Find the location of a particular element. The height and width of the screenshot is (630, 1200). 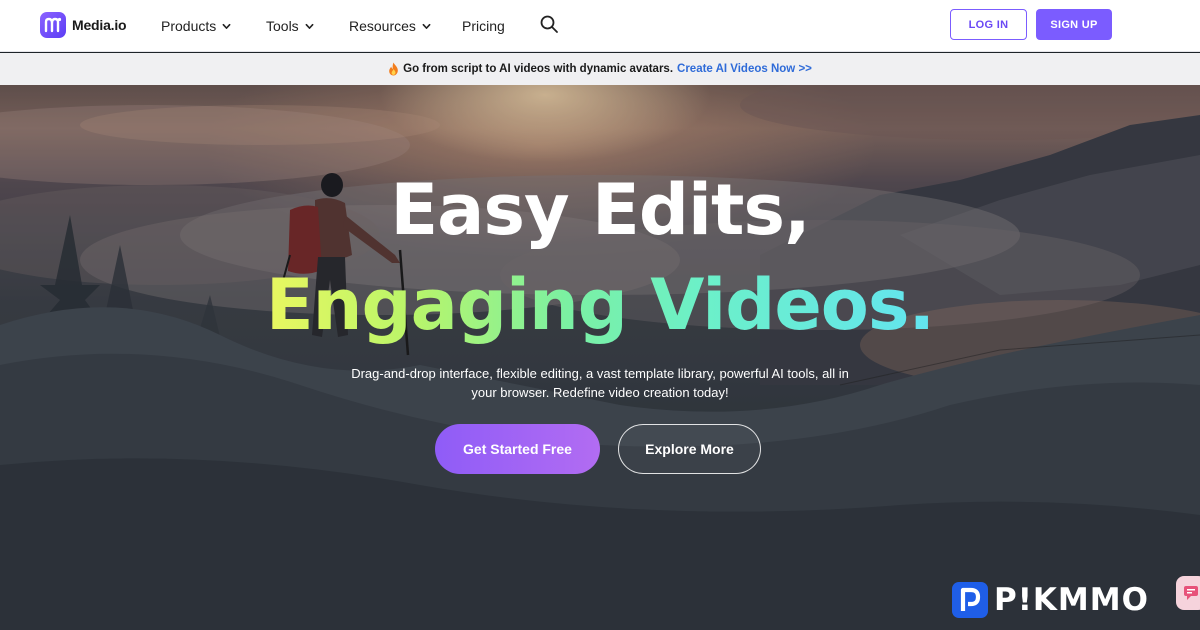

hero-title-line2: Engaging Videos. is located at coordinates (600, 305).